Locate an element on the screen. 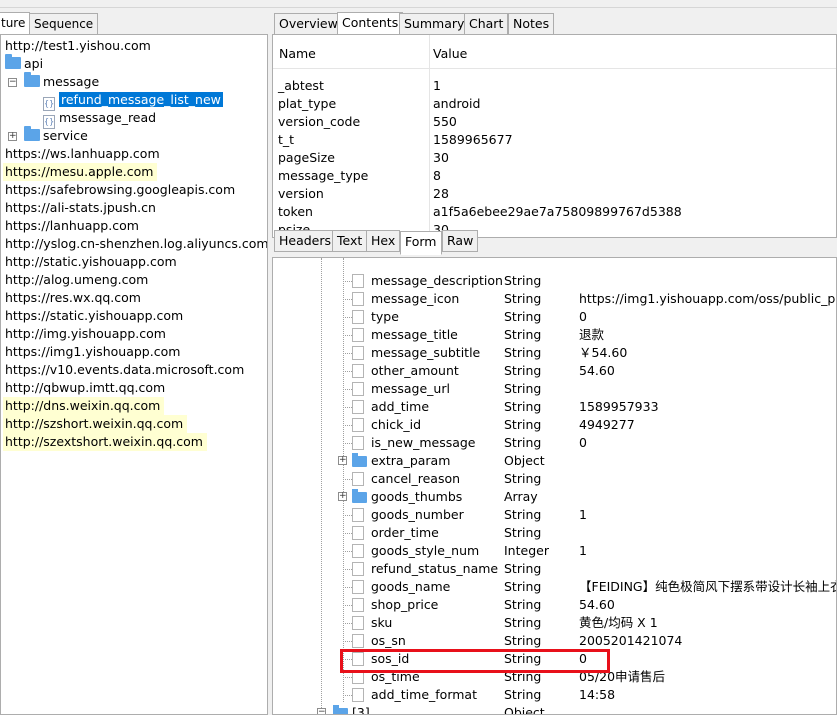 The height and width of the screenshot is (715, 837). form-field-row: message_title String 退款 is located at coordinates (554, 335).